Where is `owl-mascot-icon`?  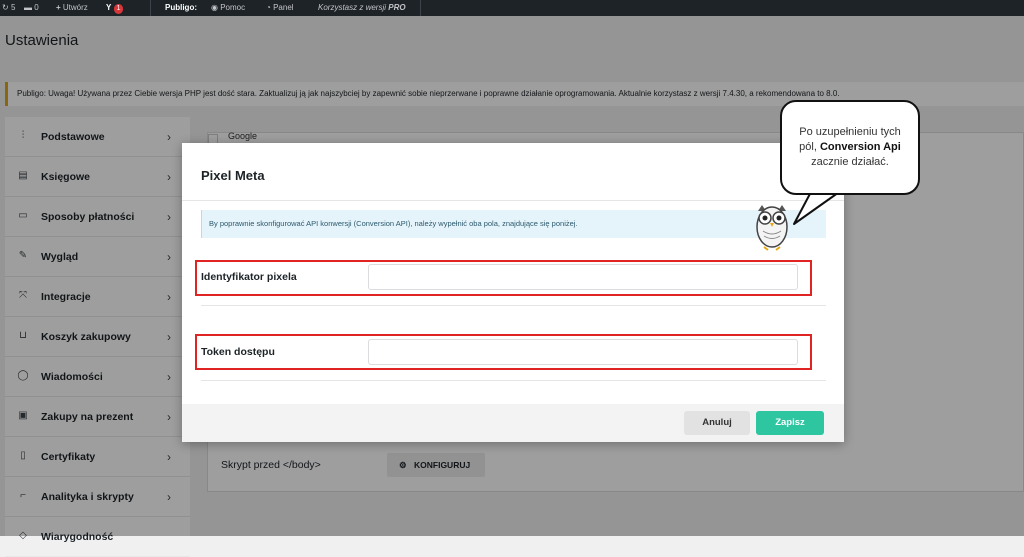 owl-mascot-icon is located at coordinates (772, 228).